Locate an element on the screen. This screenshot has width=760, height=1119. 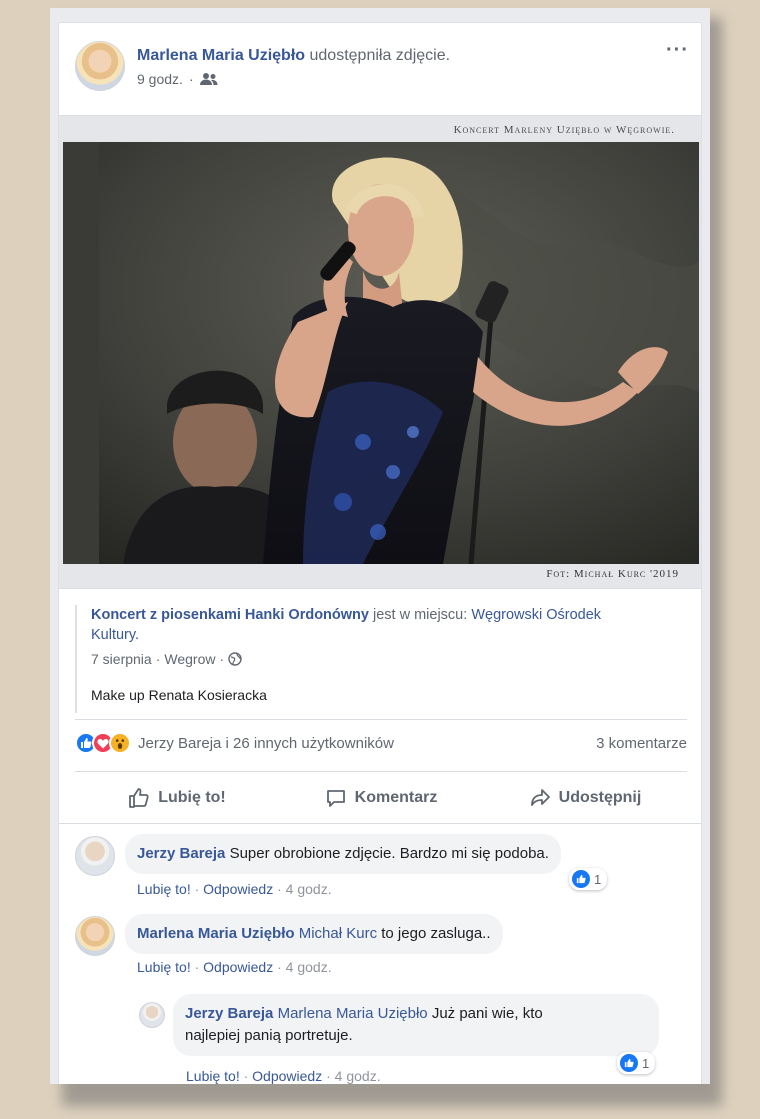
author-avatar is located at coordinates (100, 66).